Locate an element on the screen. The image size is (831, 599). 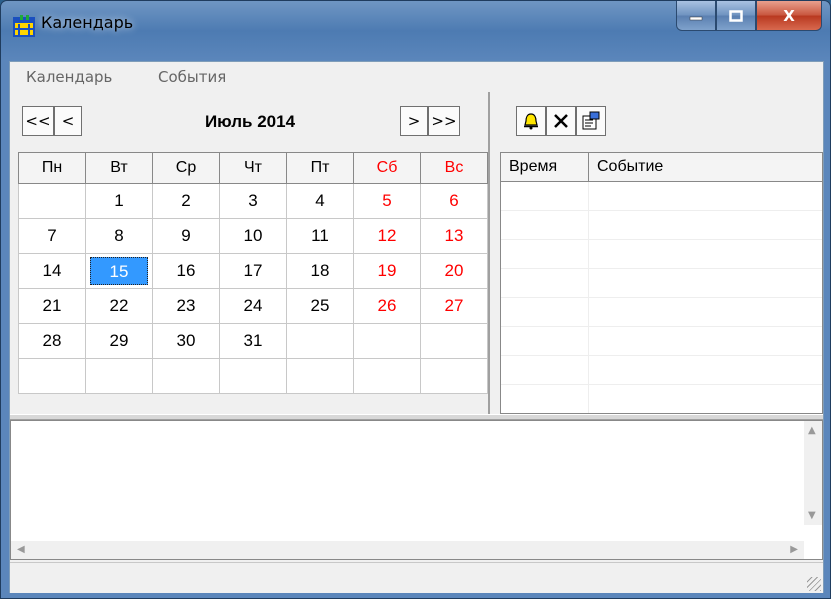
next-year-button: >> is located at coordinates (444, 121).